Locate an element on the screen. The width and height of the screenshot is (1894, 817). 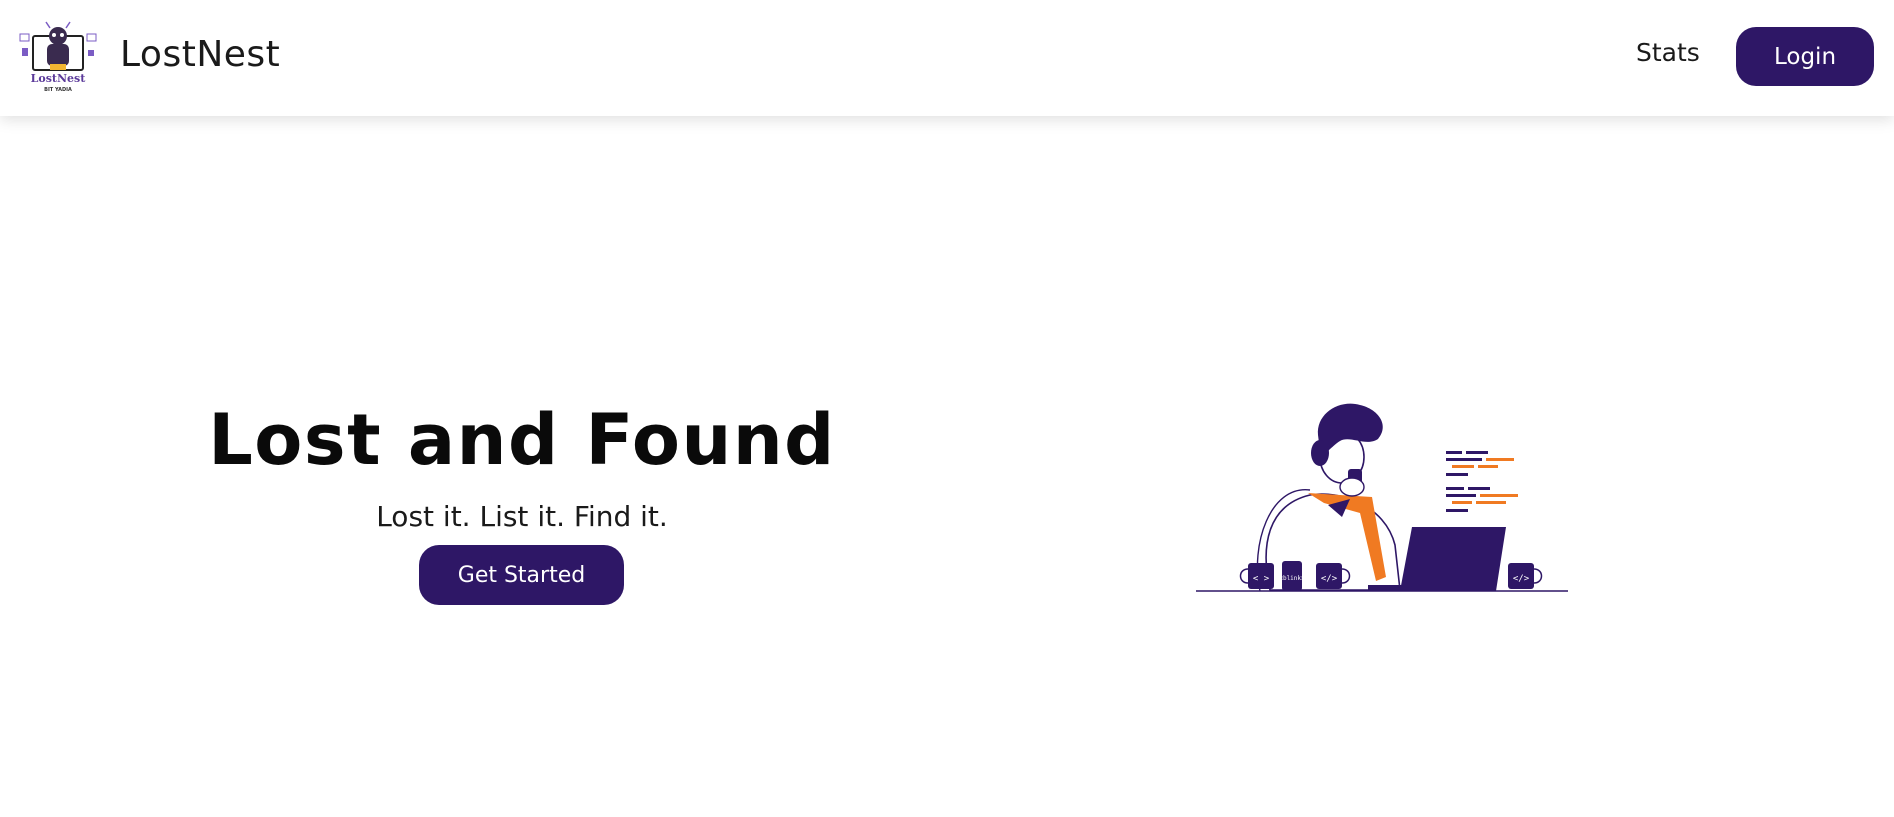
mug-icon: </> is located at coordinates (1525, 576).